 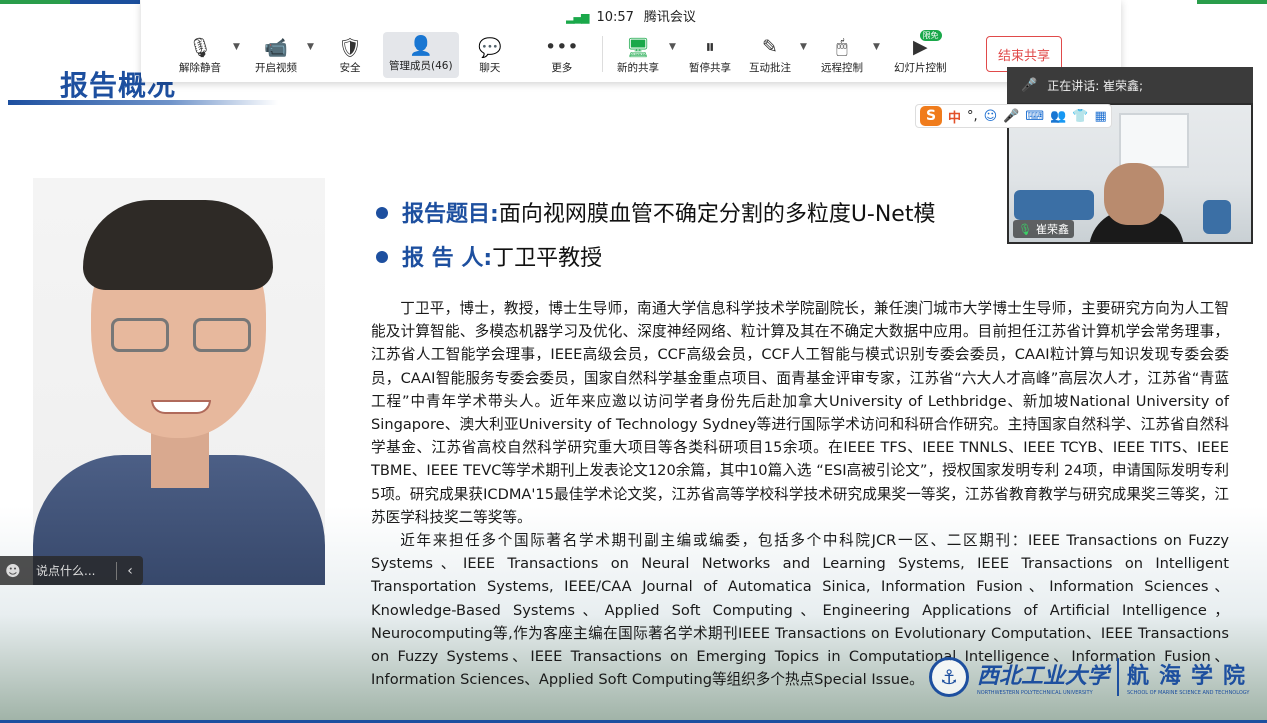 What do you see at coordinates (181, 407) in the screenshot?
I see `portrait-mouth` at bounding box center [181, 407].